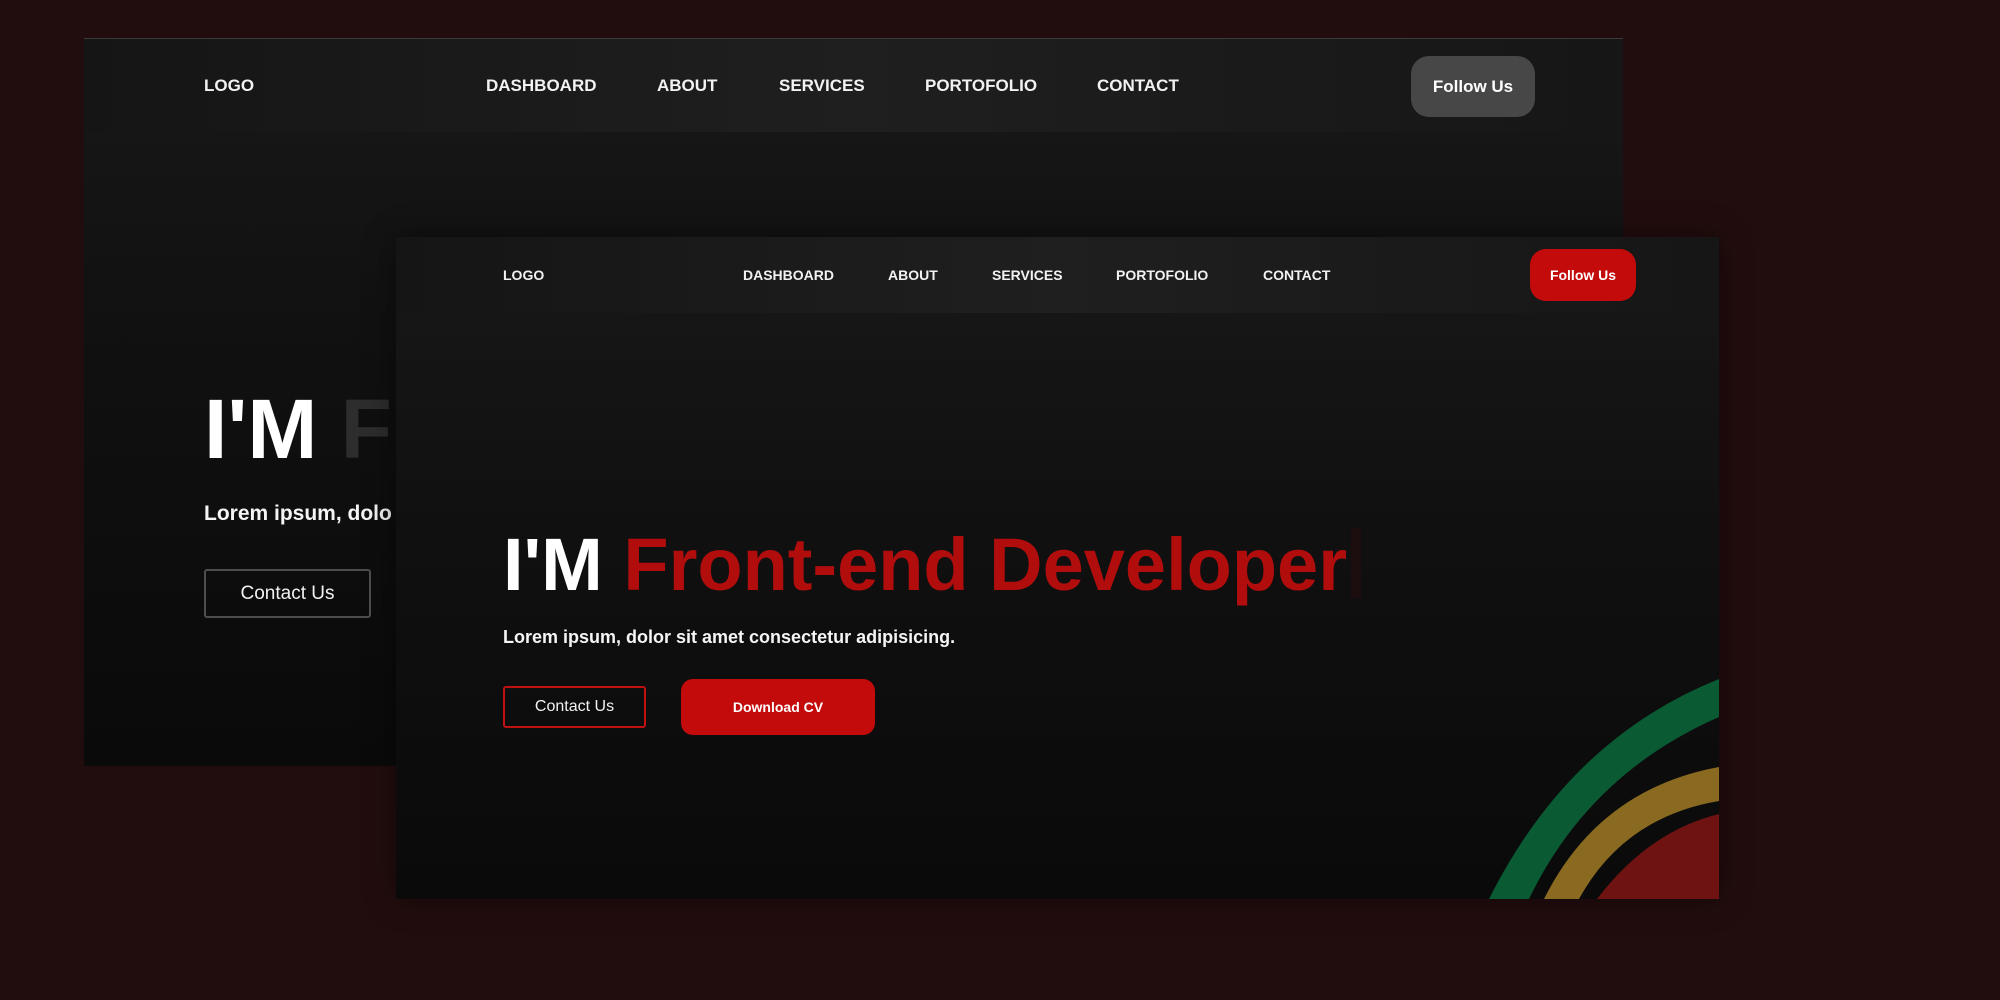  I want to click on hero-subtitle: Lorem ipsum, dolo, so click(298, 513).